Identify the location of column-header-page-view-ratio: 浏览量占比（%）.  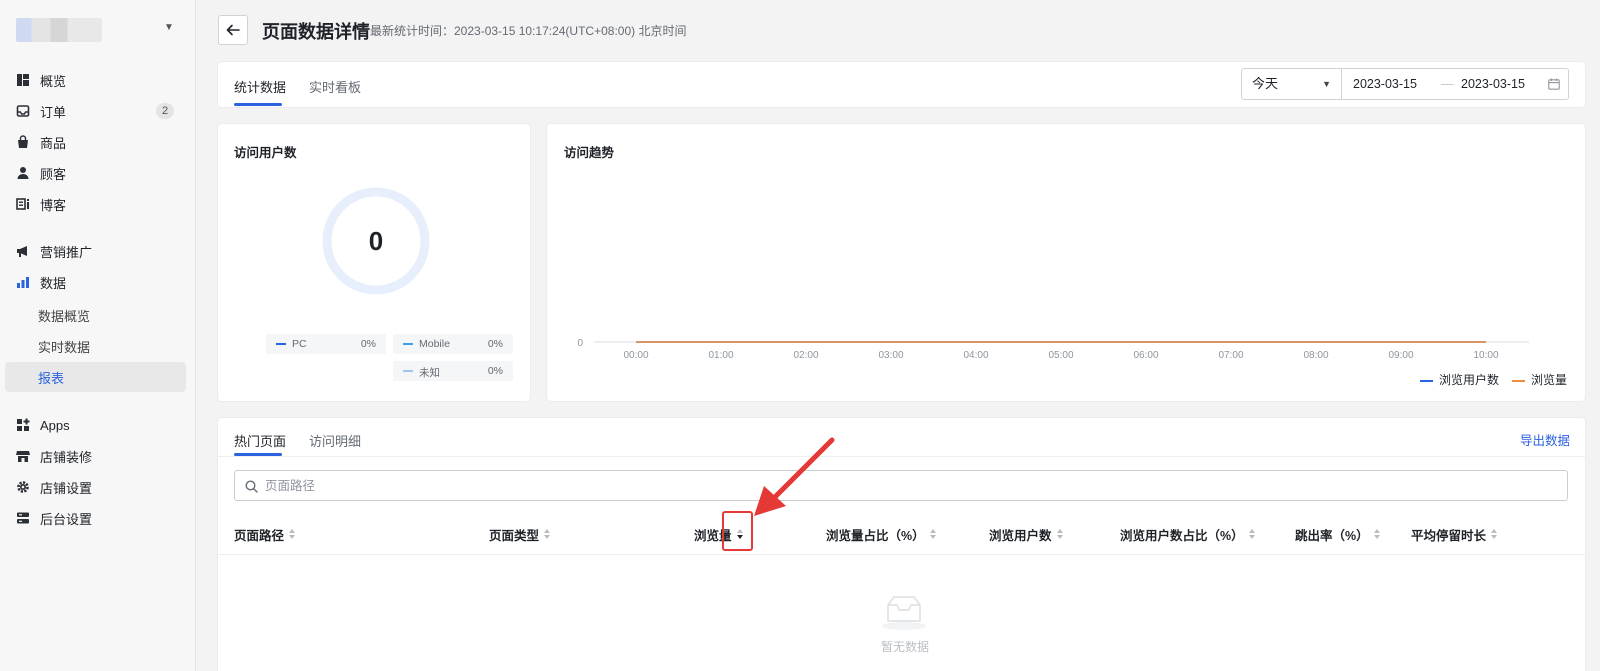
(881, 534).